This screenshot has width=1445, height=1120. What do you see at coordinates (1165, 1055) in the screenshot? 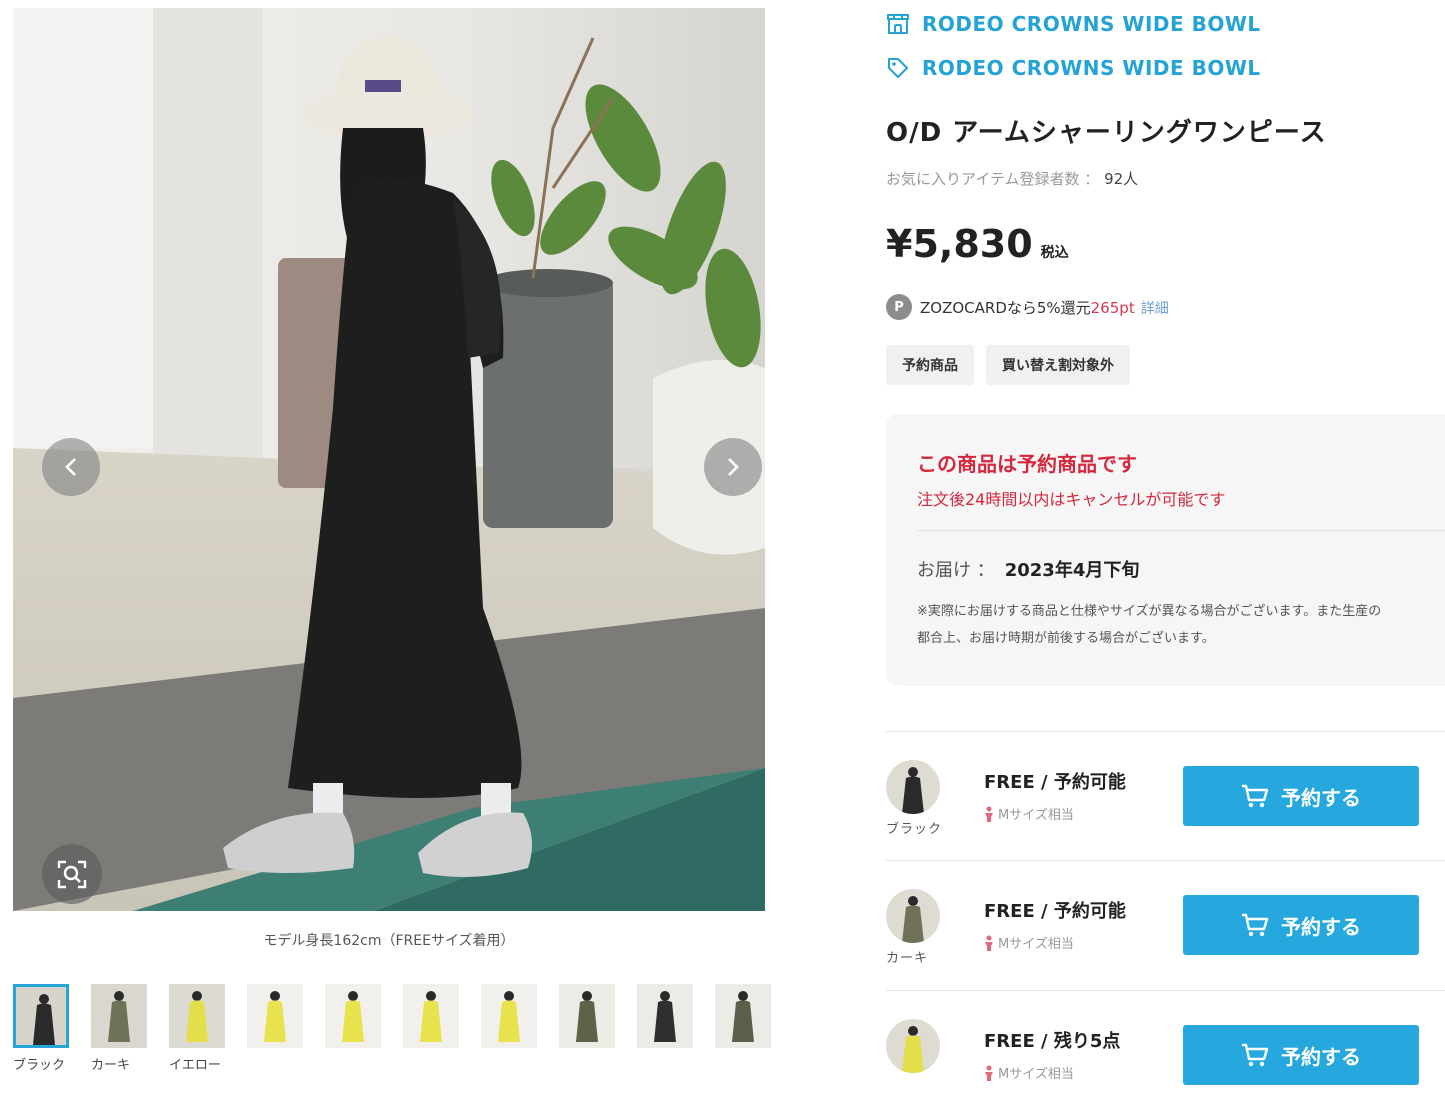
I see `size-row: FREE / 残り5点 Mサイズ相当 予約する` at bounding box center [1165, 1055].